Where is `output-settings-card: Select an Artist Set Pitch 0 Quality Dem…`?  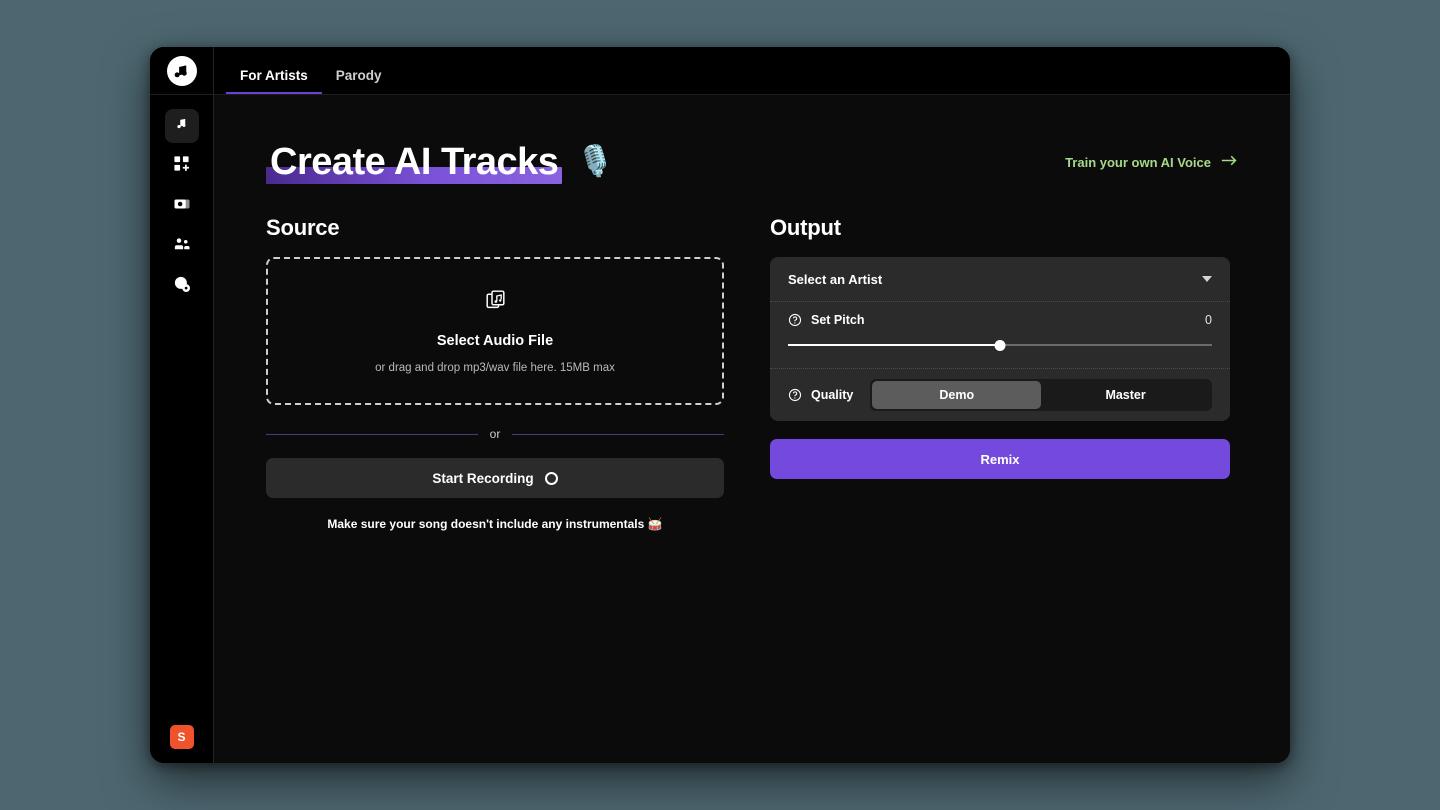
output-settings-card: Select an Artist Set Pitch 0 Quality Dem… is located at coordinates (1000, 339).